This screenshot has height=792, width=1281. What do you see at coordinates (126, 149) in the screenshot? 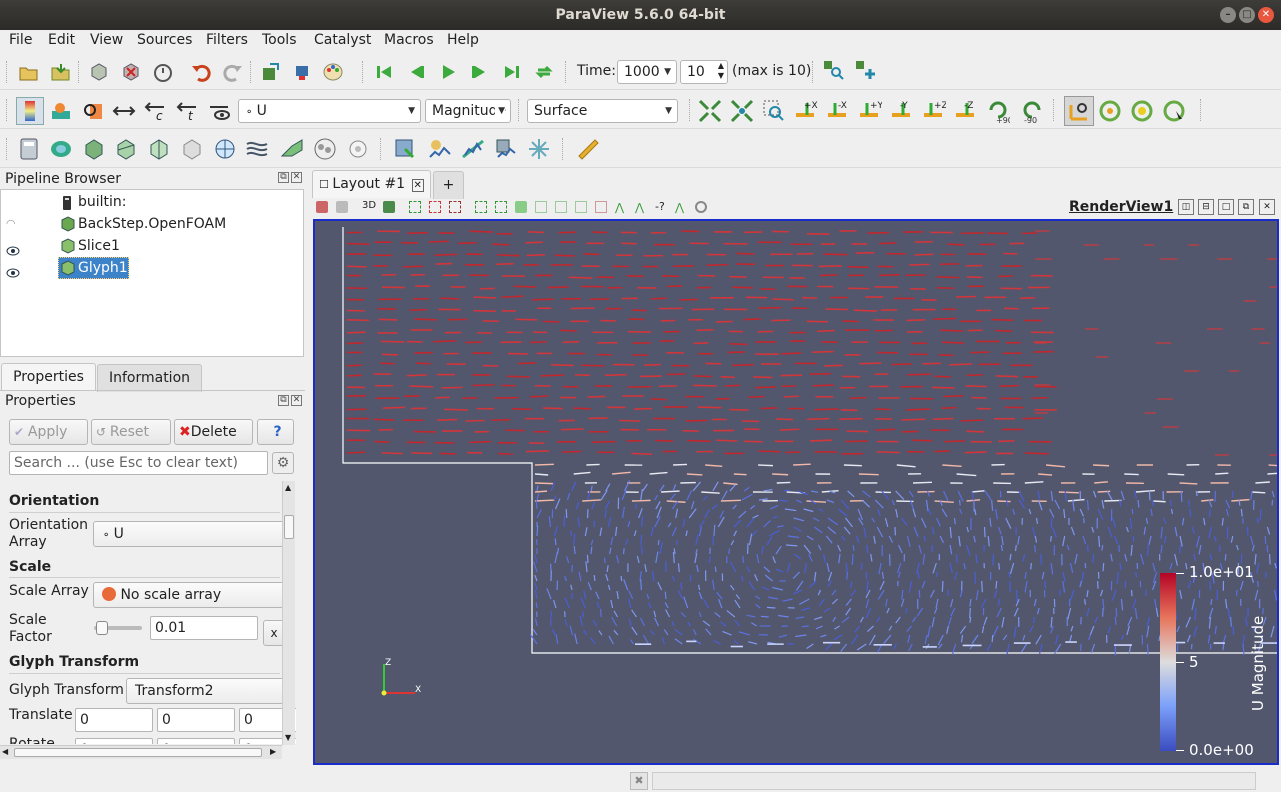
I see `slice-icon` at bounding box center [126, 149].